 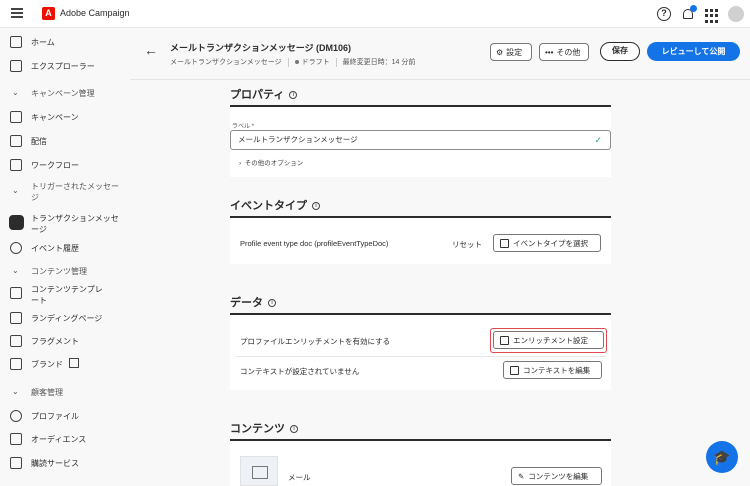 What do you see at coordinates (65, 439) in the screenshot?
I see `sidebar-item-audiences: オーディエンス` at bounding box center [65, 439].